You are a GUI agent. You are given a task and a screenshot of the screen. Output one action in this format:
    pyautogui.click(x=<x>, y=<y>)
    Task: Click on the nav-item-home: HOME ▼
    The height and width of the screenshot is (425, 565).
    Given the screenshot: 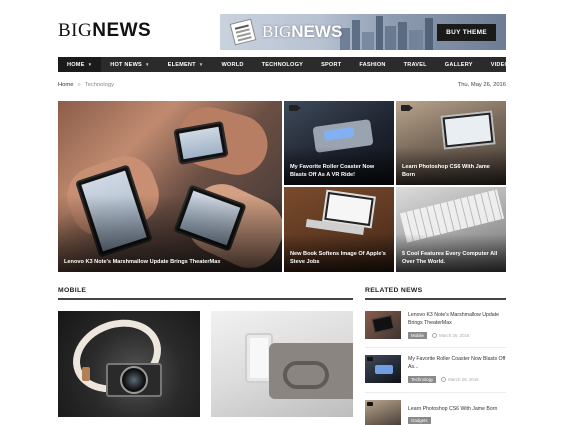 What is the action you would take?
    pyautogui.click(x=80, y=64)
    